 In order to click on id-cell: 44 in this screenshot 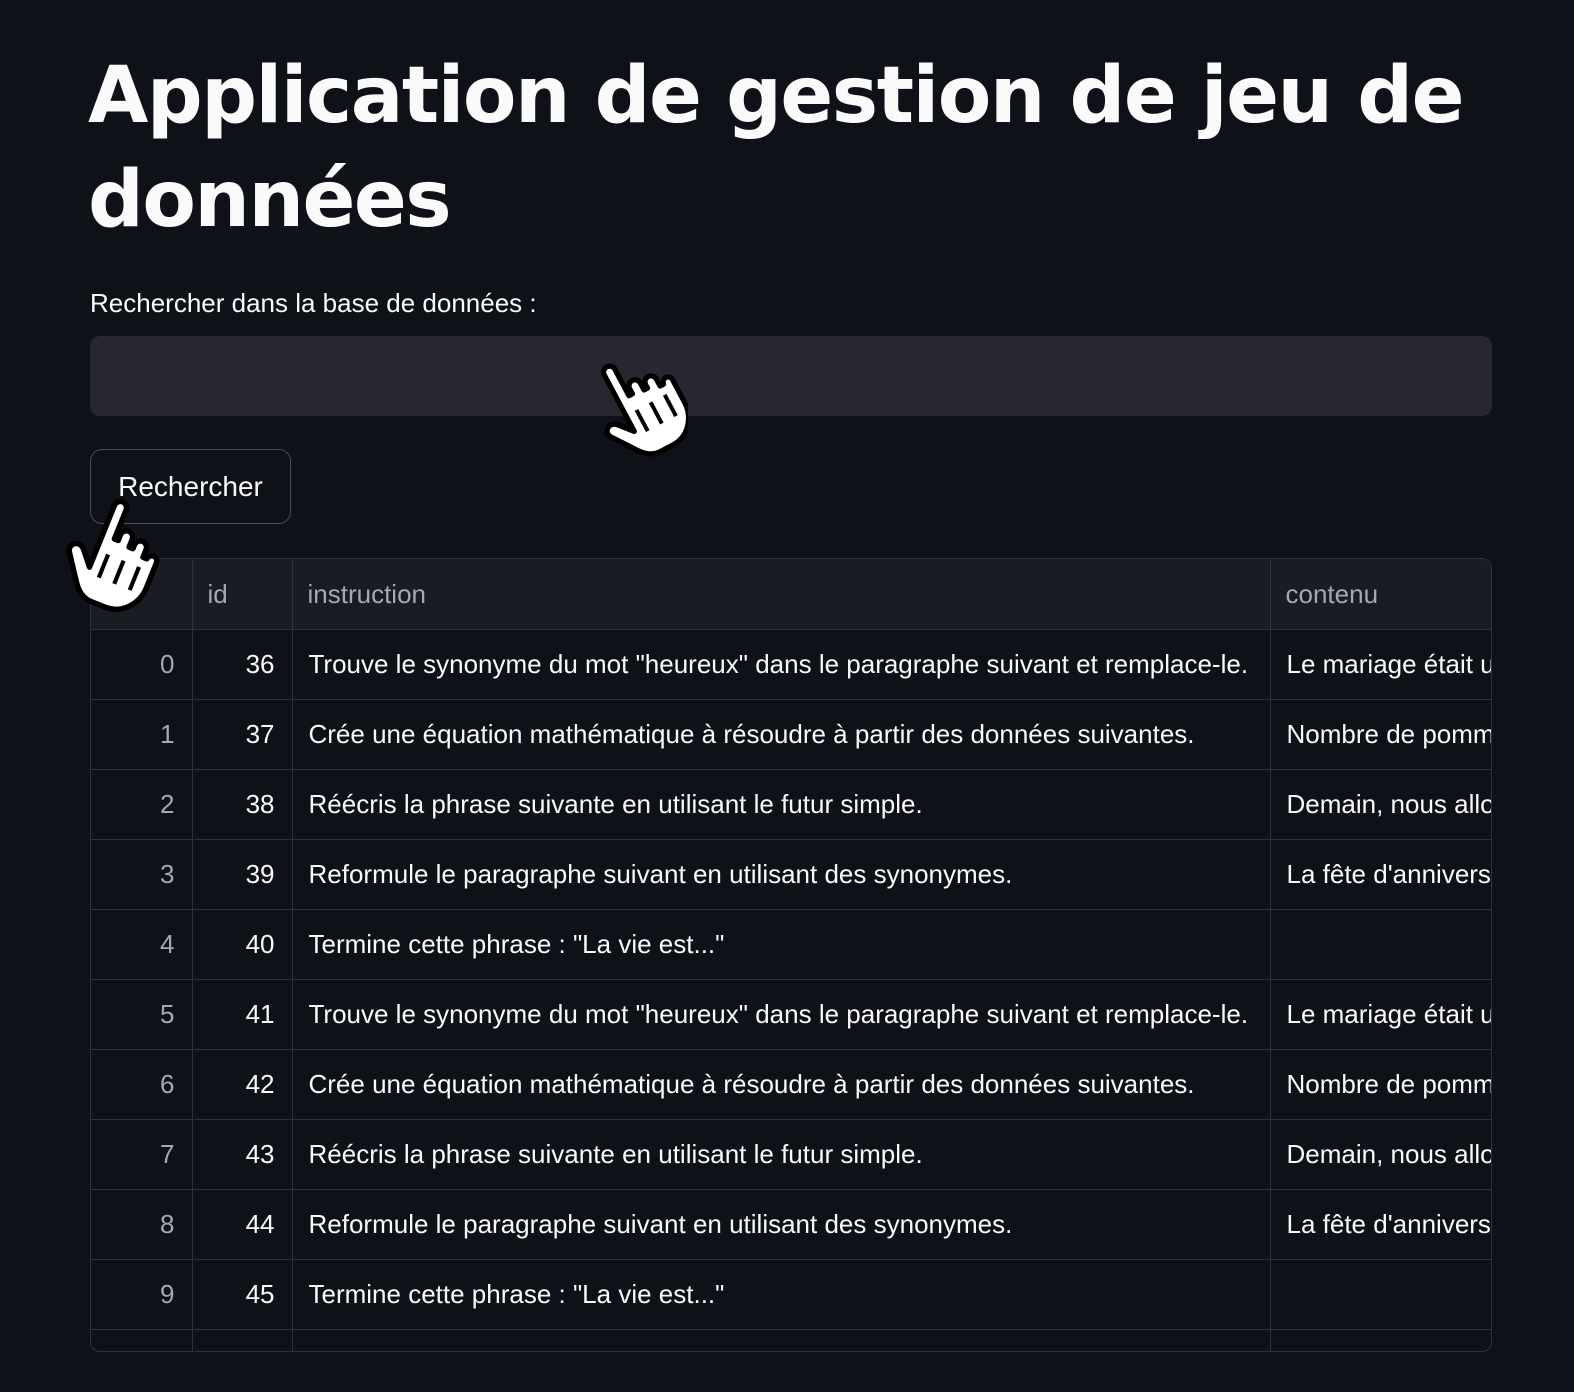, I will do `click(242, 1224)`.